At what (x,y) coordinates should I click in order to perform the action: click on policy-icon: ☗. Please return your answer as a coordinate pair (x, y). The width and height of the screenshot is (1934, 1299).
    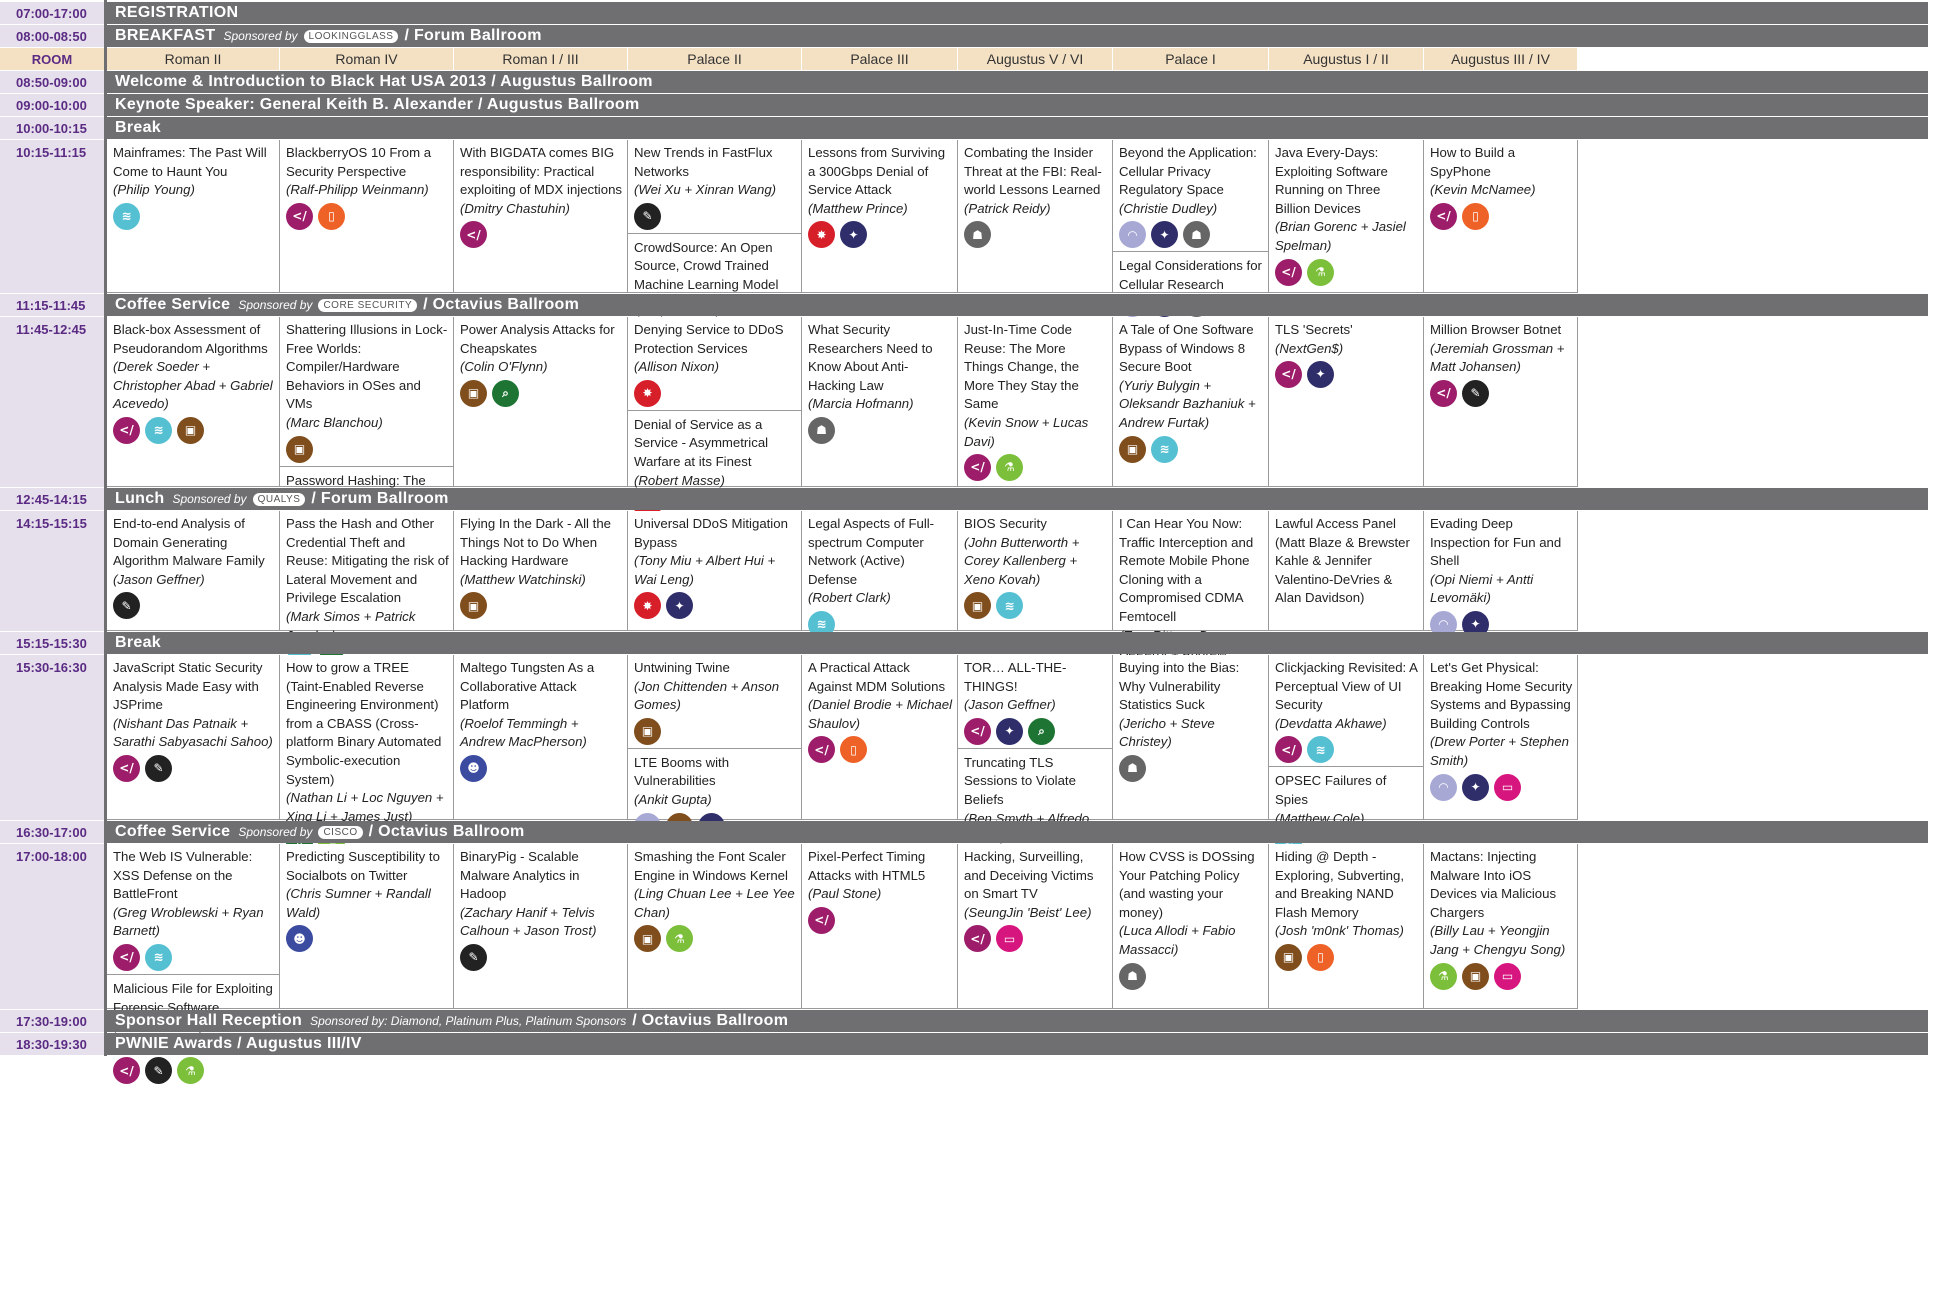
    Looking at the image, I should click on (1132, 768).